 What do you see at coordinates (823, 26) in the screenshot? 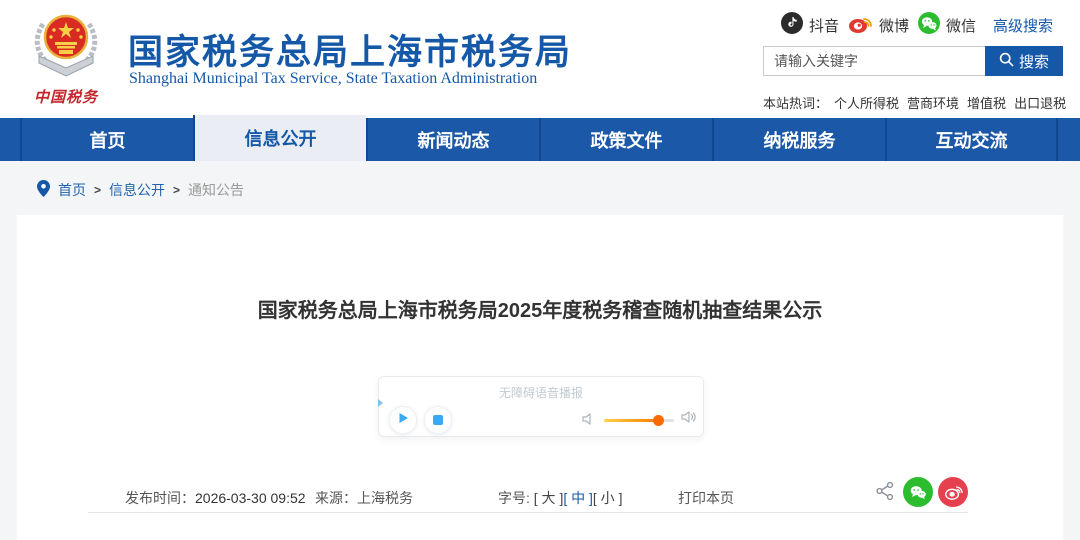
I see `douyin-label: 抖音` at bounding box center [823, 26].